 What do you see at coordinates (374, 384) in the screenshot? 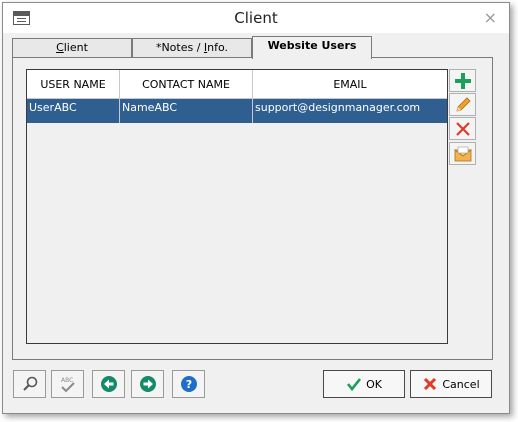
I see `ok-label: OK` at bounding box center [374, 384].